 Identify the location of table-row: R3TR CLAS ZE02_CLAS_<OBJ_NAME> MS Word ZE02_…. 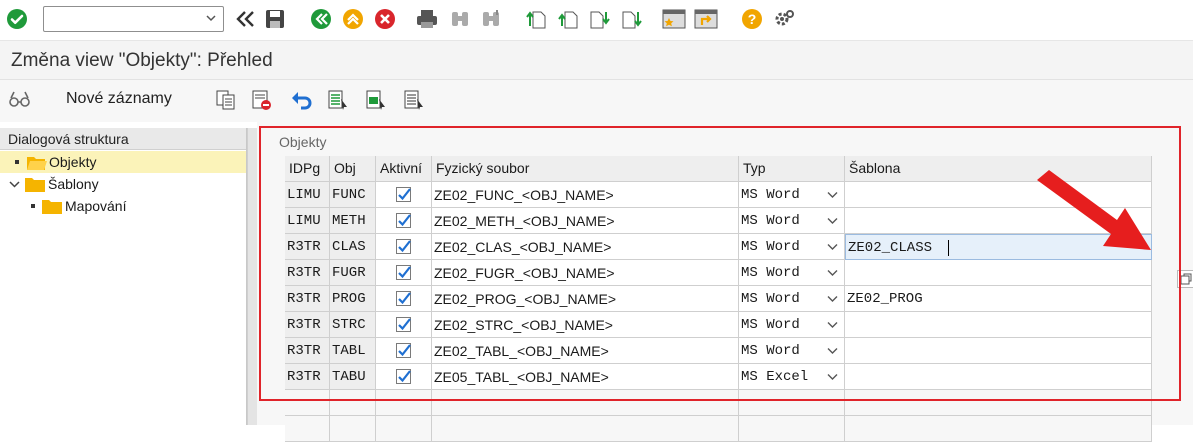
(718, 247).